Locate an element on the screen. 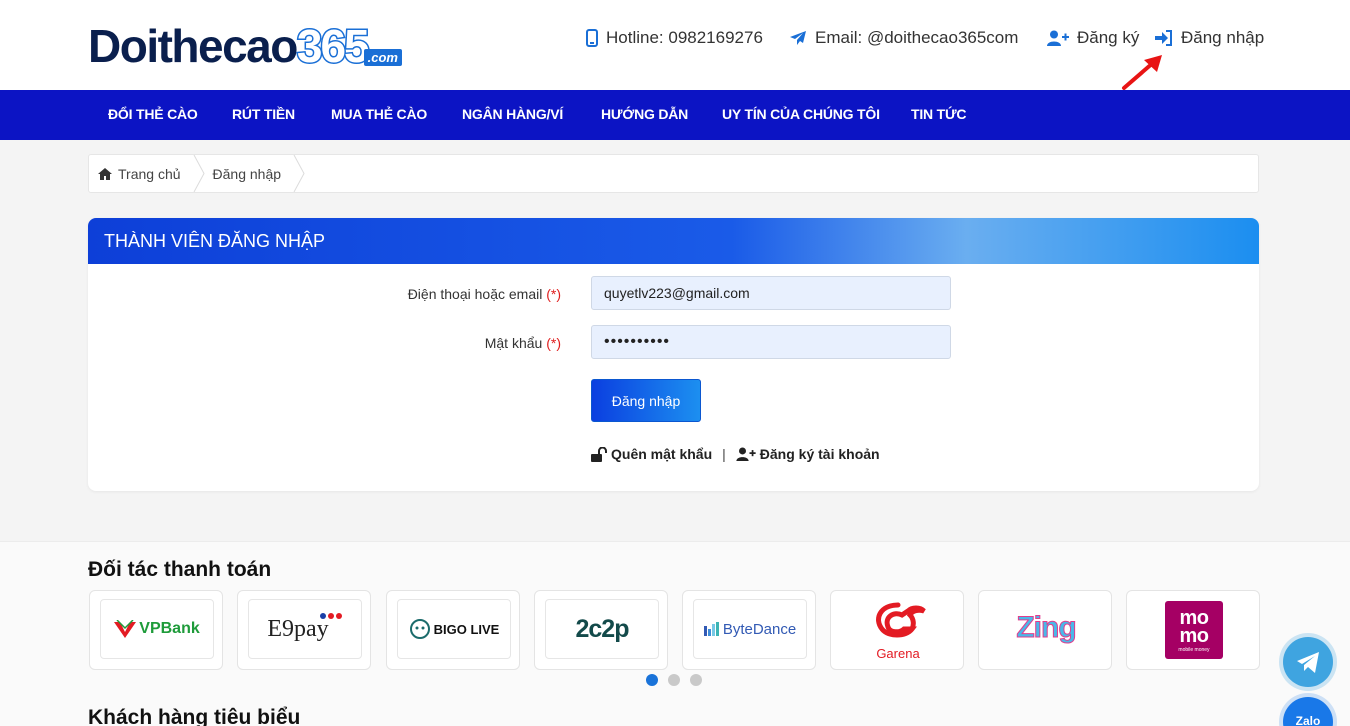  password-label: Mật khẩu (*) is located at coordinates (523, 343).